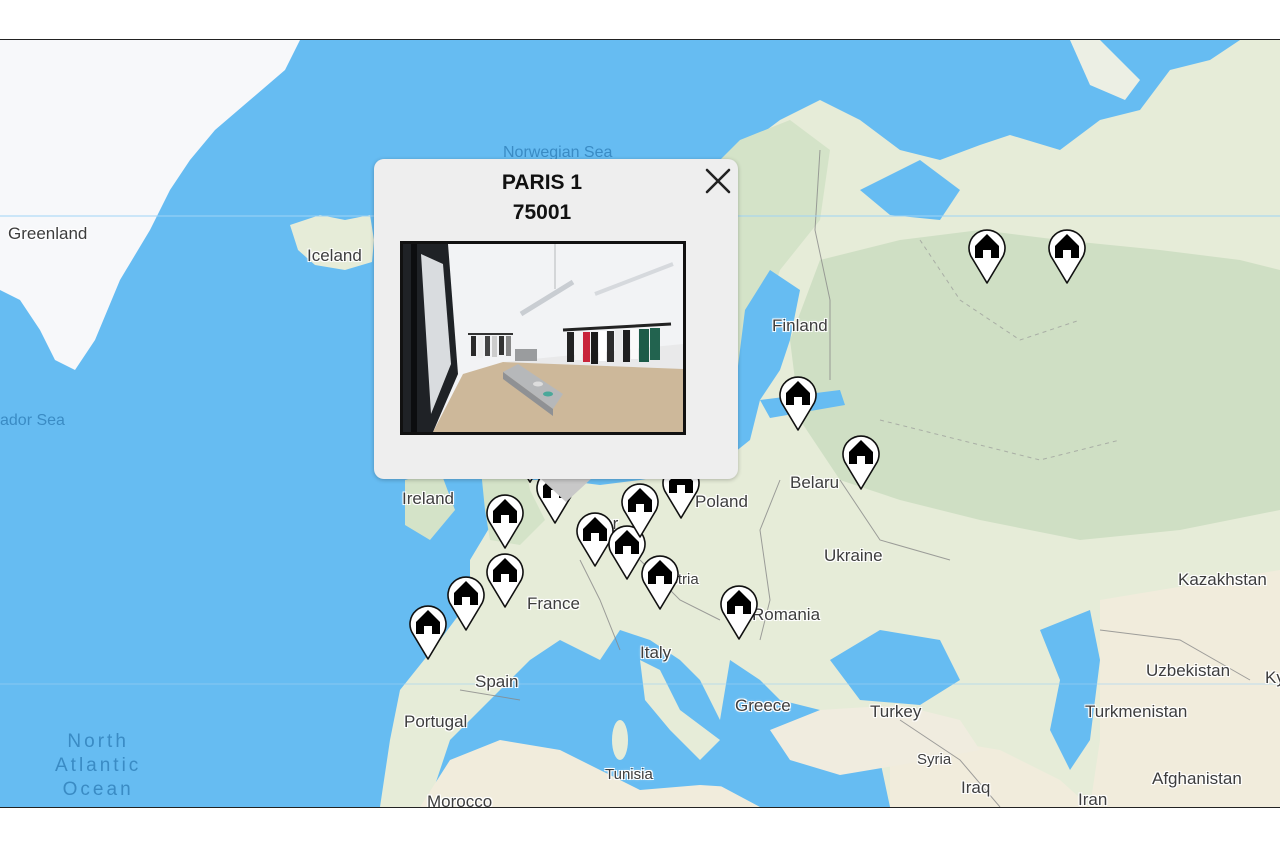  Describe the element at coordinates (620, 740) in the screenshot. I see `landmass-sardinia` at that location.